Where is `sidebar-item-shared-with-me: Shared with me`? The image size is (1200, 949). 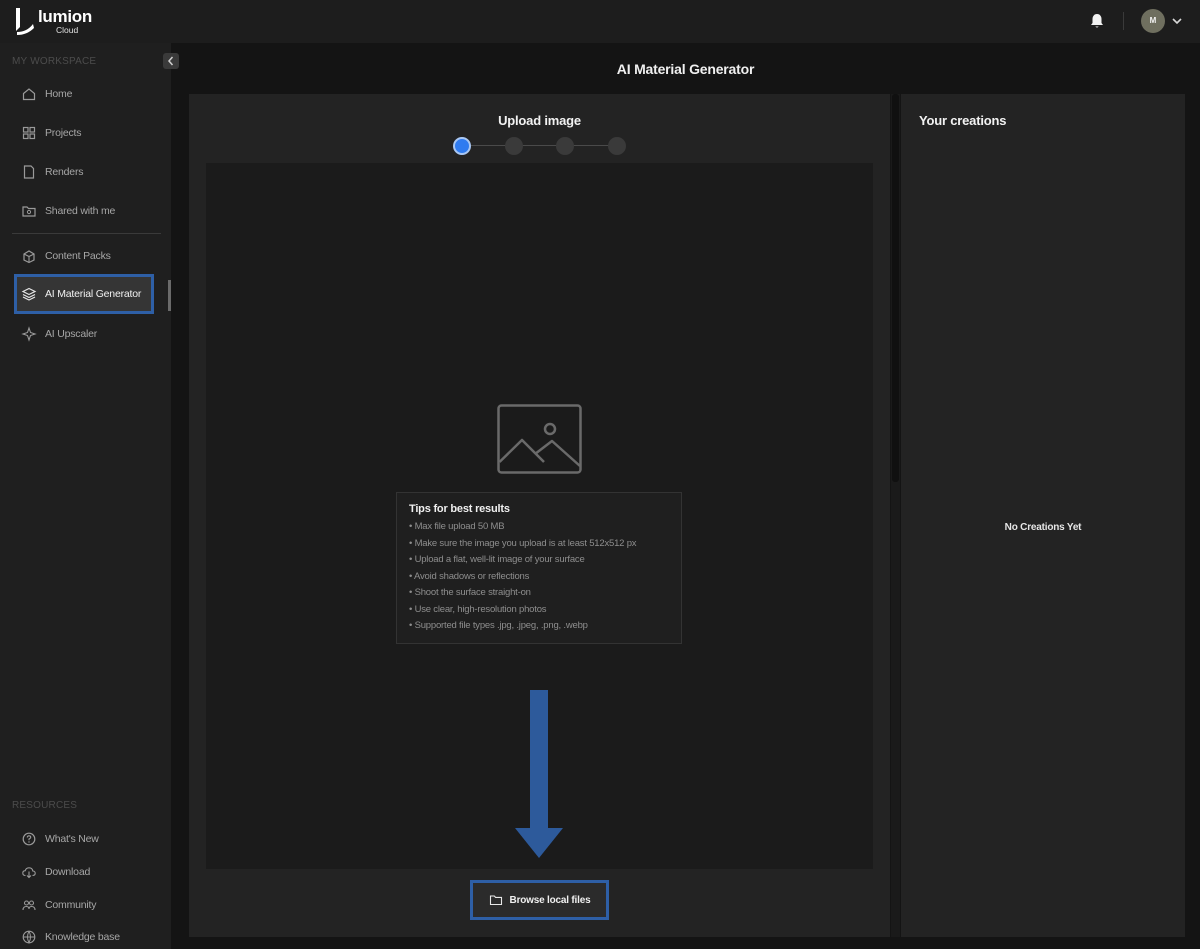
sidebar-item-shared-with-me: Shared with me is located at coordinates (84, 211).